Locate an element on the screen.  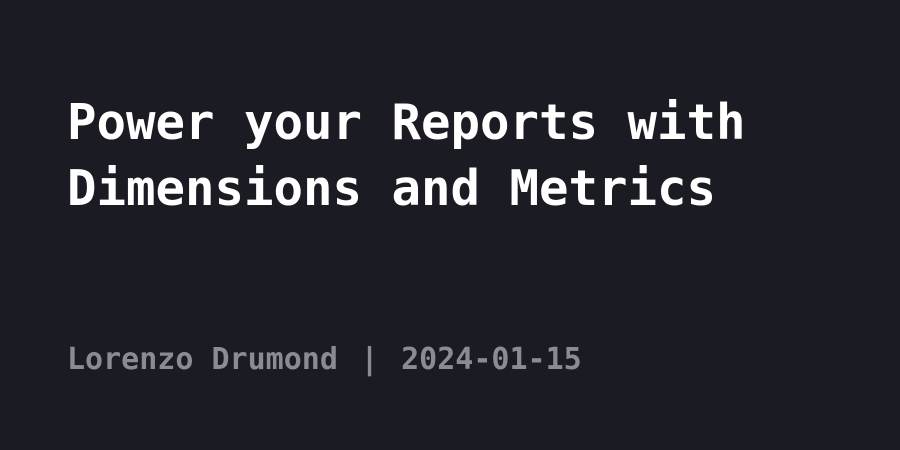
post-meta: Lorenzo Drumond | 2024-01-15 is located at coordinates (324, 360).